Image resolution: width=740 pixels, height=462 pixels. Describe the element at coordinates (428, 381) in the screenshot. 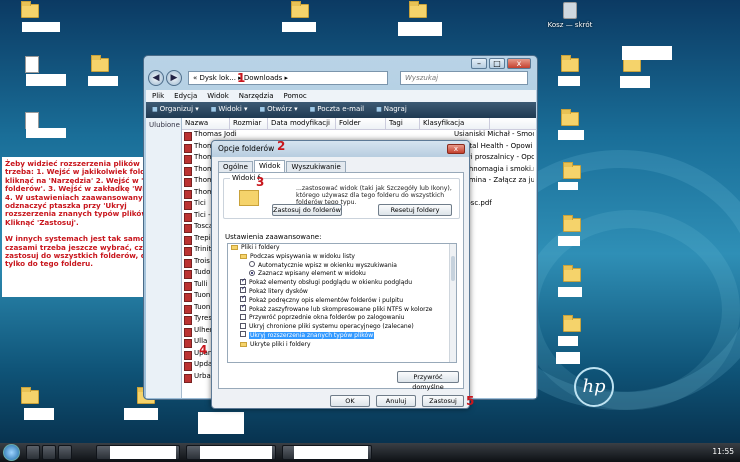

I see `restore-defaults-button: Przywróć domyślne` at that location.